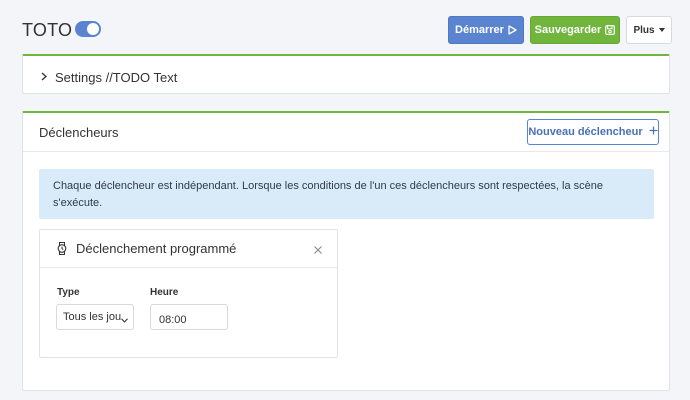  I want to click on select-chevron-icon, so click(124, 320).